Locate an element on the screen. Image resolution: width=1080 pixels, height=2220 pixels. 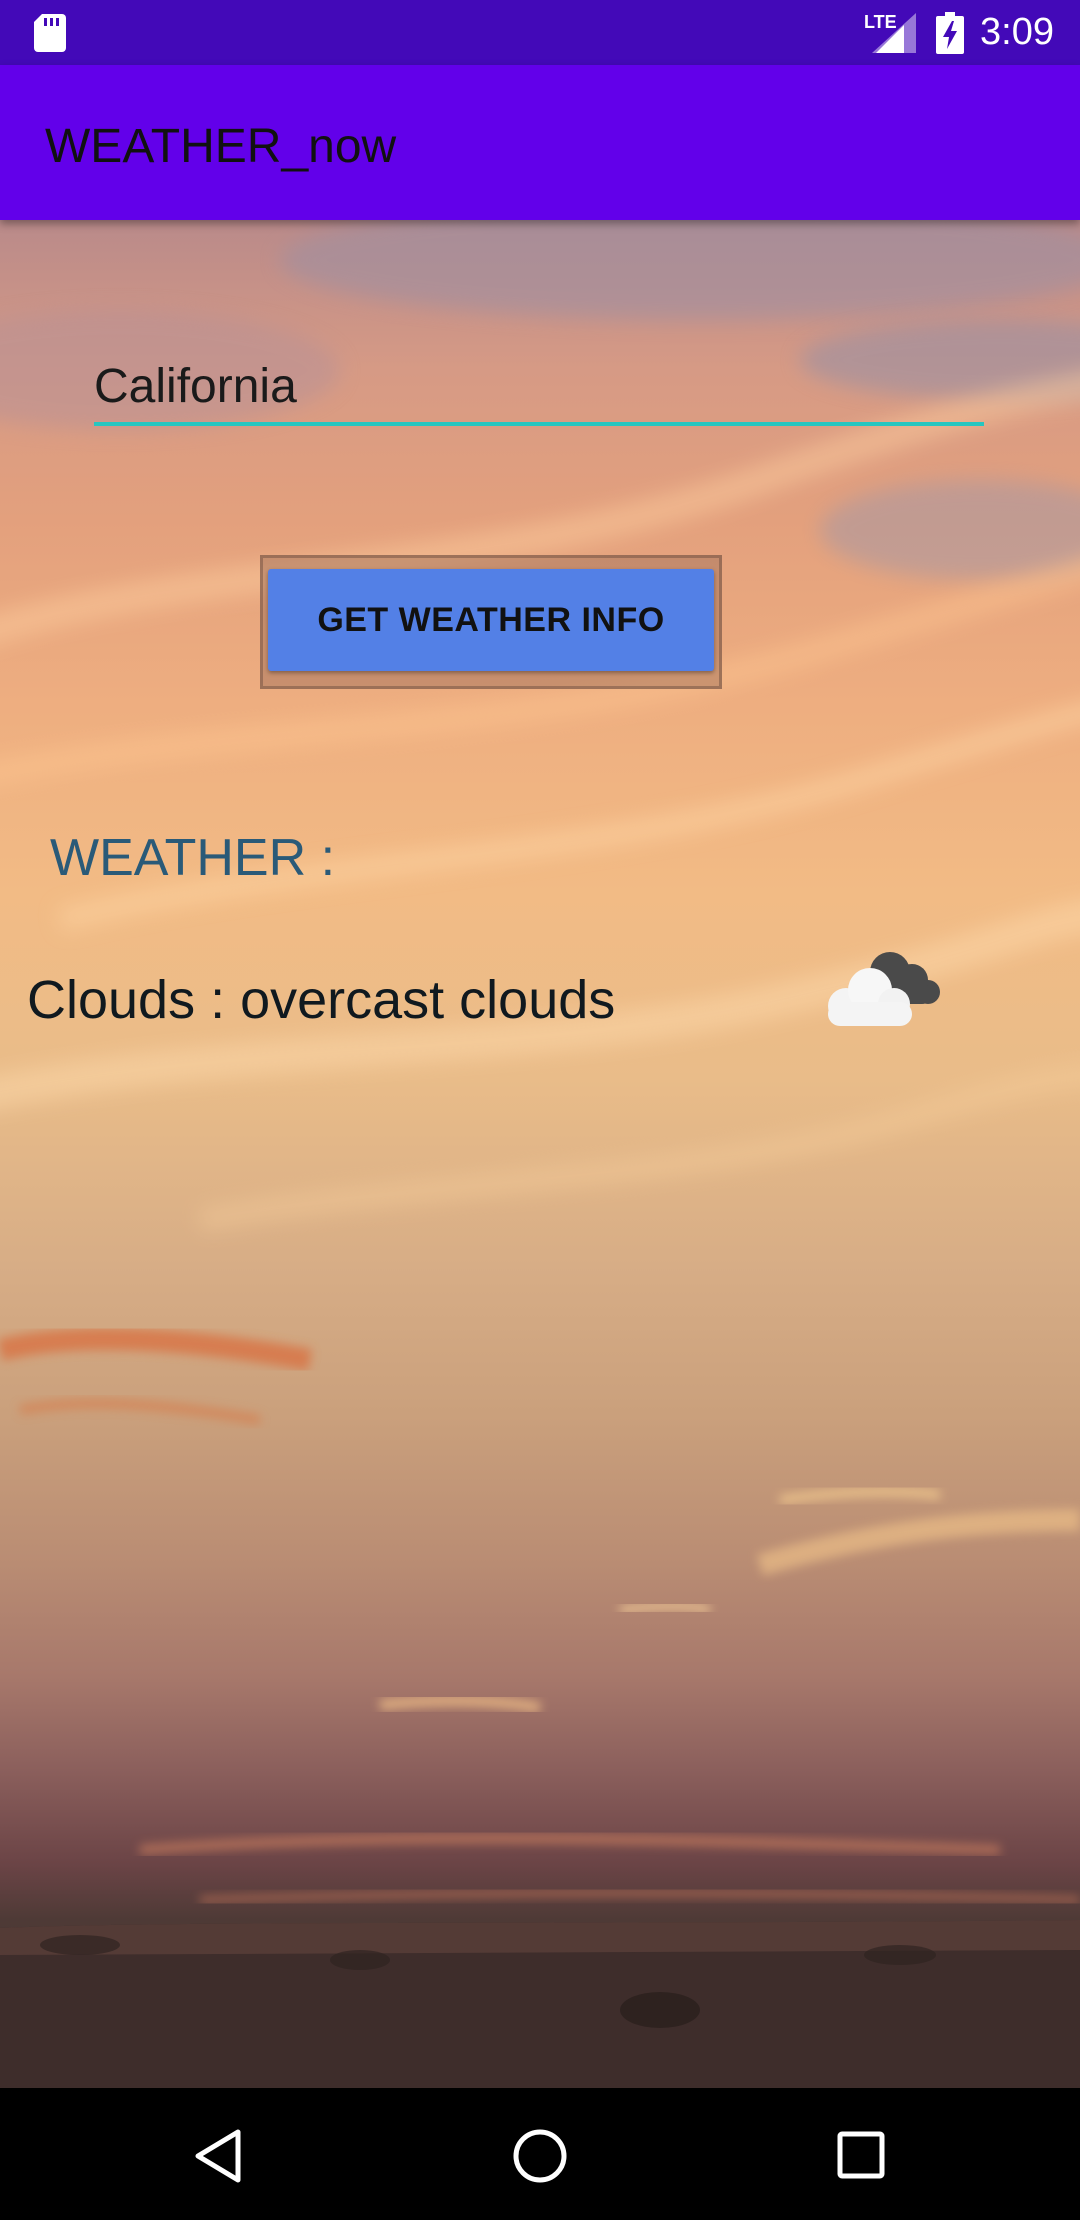
weather-label: WEATHER : is located at coordinates (193, 858).